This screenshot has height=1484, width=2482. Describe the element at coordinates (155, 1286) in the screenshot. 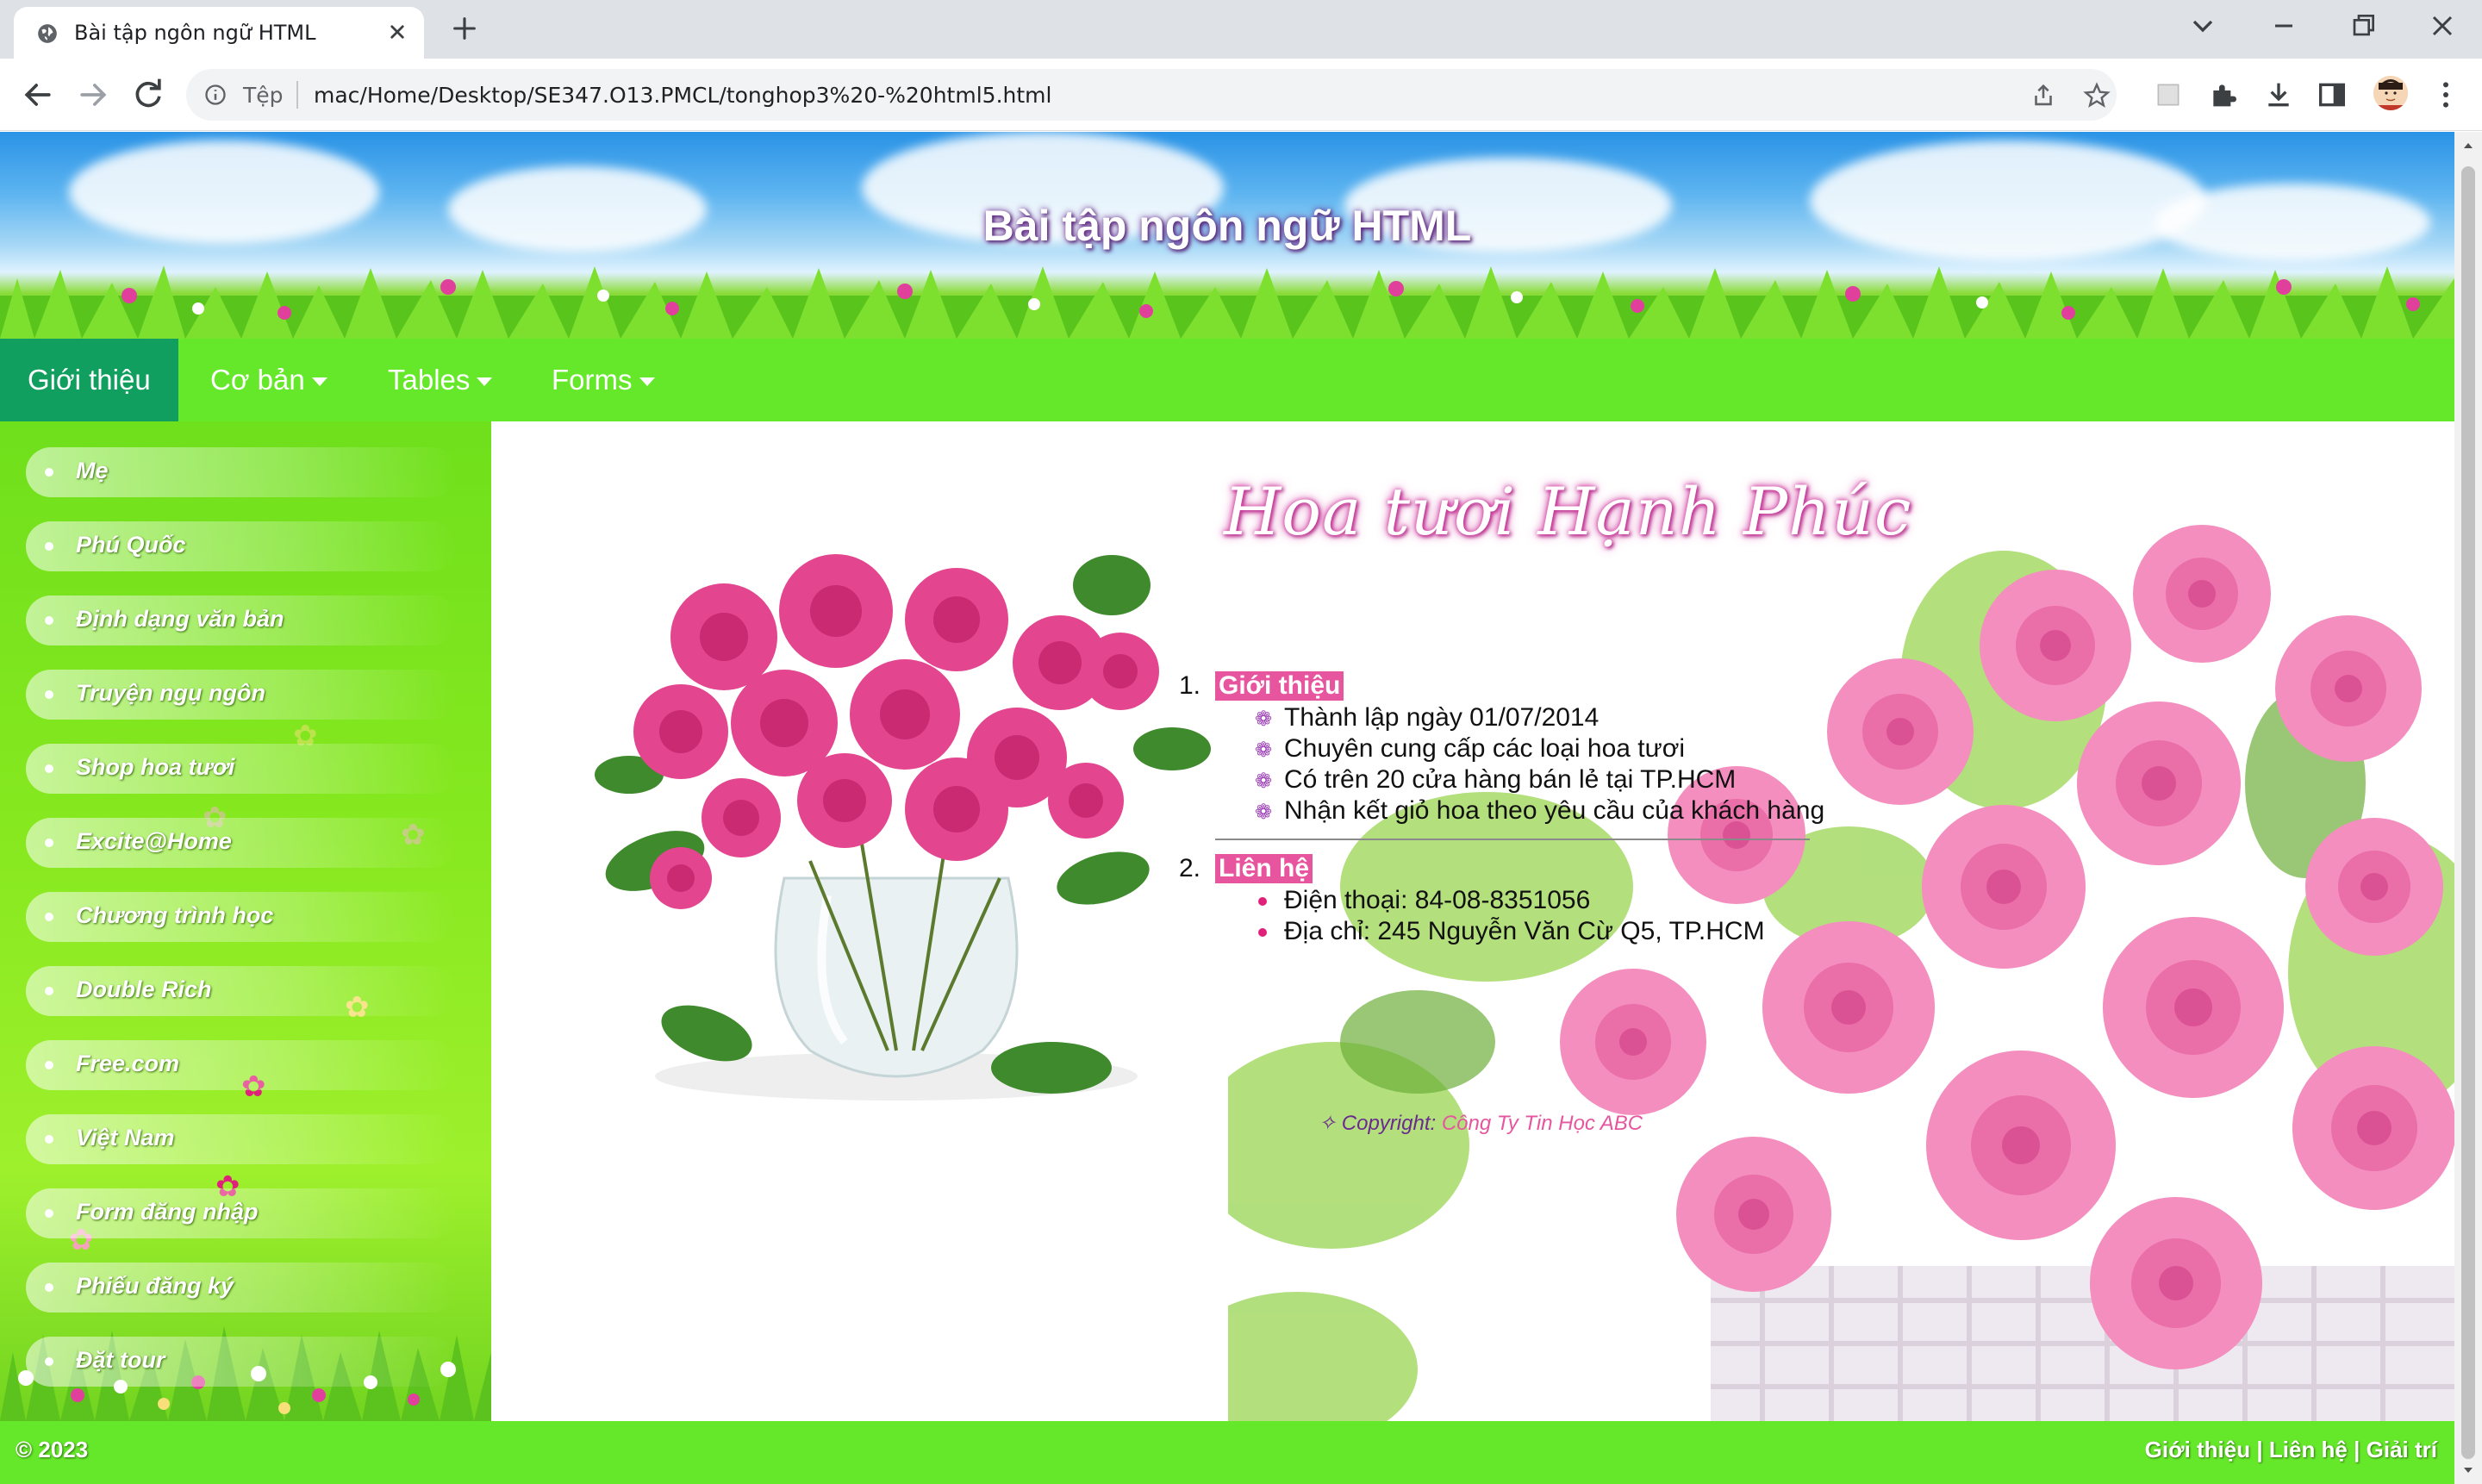

I see `sidebar-item-label: Phiếu đăng ký` at that location.